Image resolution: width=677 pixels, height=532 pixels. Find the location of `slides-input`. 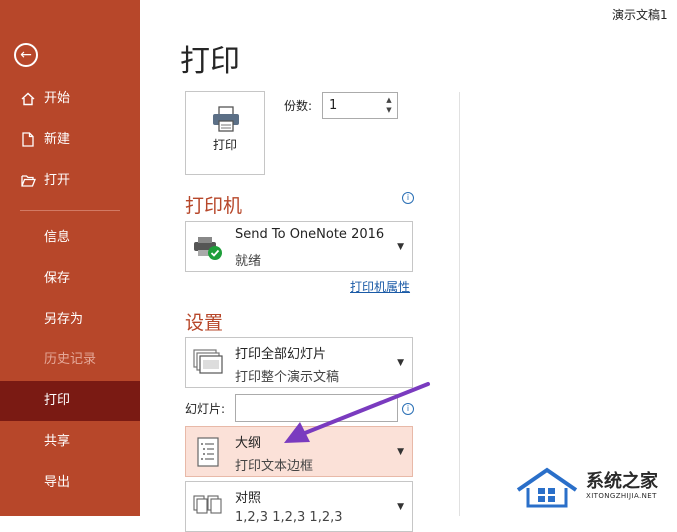

slides-input is located at coordinates (316, 408).